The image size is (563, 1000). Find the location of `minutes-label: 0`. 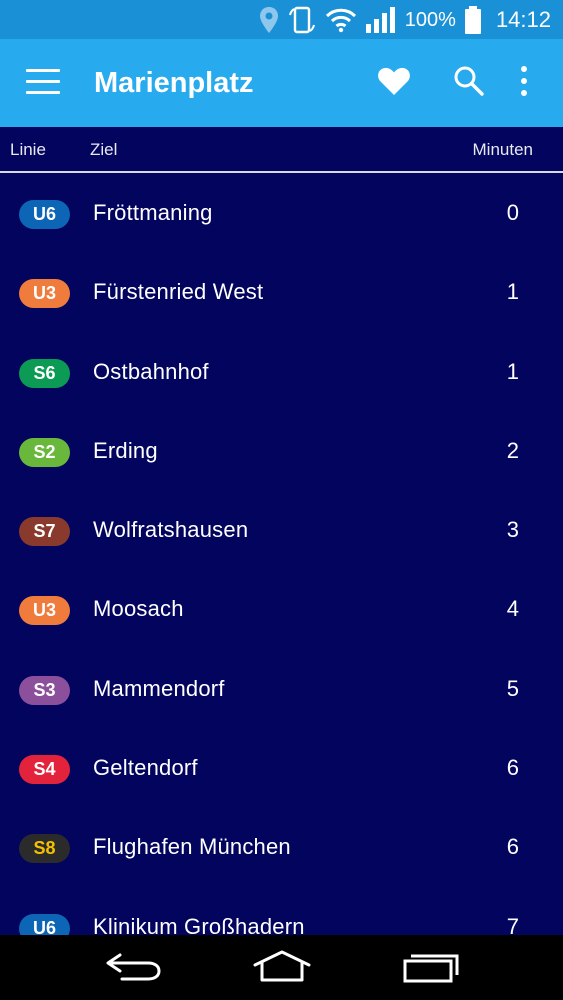

minutes-label: 0 is located at coordinates (512, 212).